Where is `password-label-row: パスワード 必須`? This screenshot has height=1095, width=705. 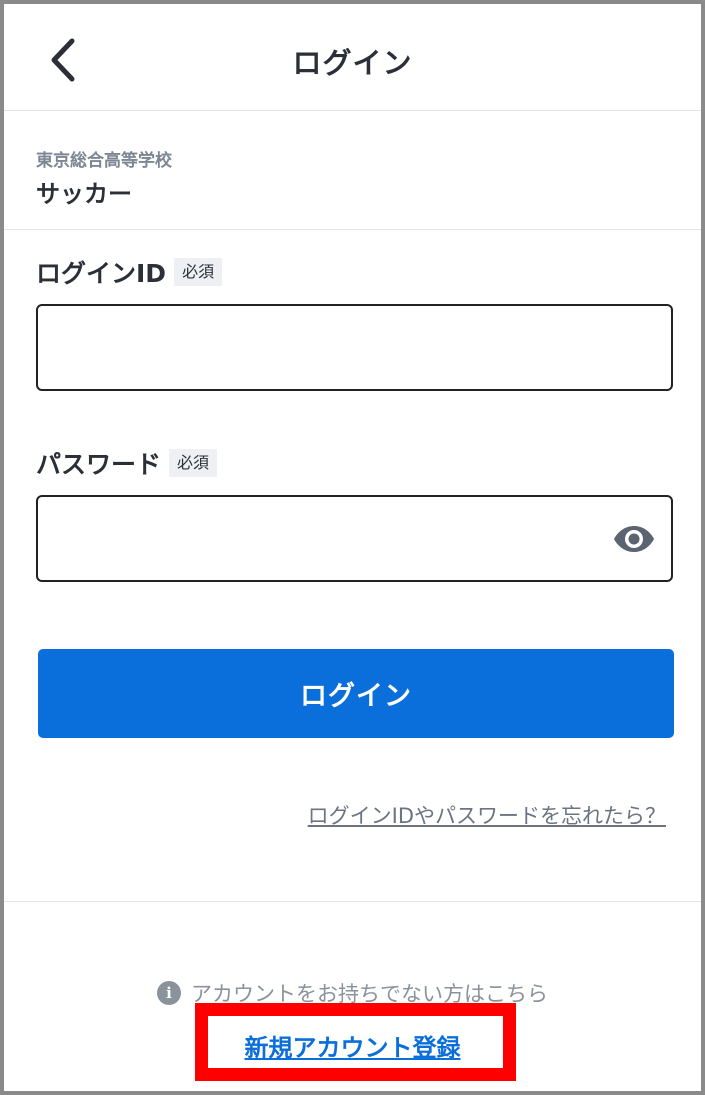 password-label-row: パスワード 必須 is located at coordinates (127, 463).